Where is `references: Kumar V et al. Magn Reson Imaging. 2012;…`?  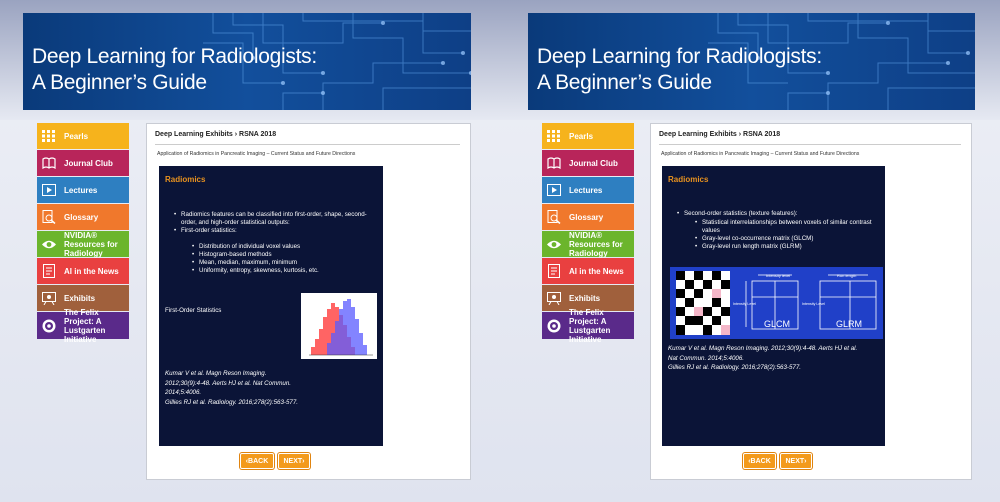 references: Kumar V et al. Magn Reson Imaging. 2012;… is located at coordinates (272, 388).